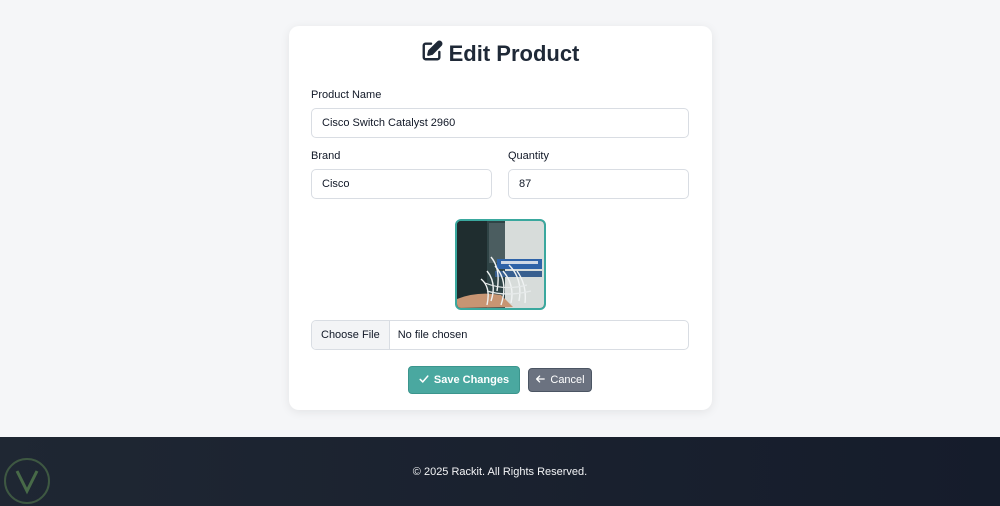  I want to click on quantity-label: Quantity, so click(528, 156).